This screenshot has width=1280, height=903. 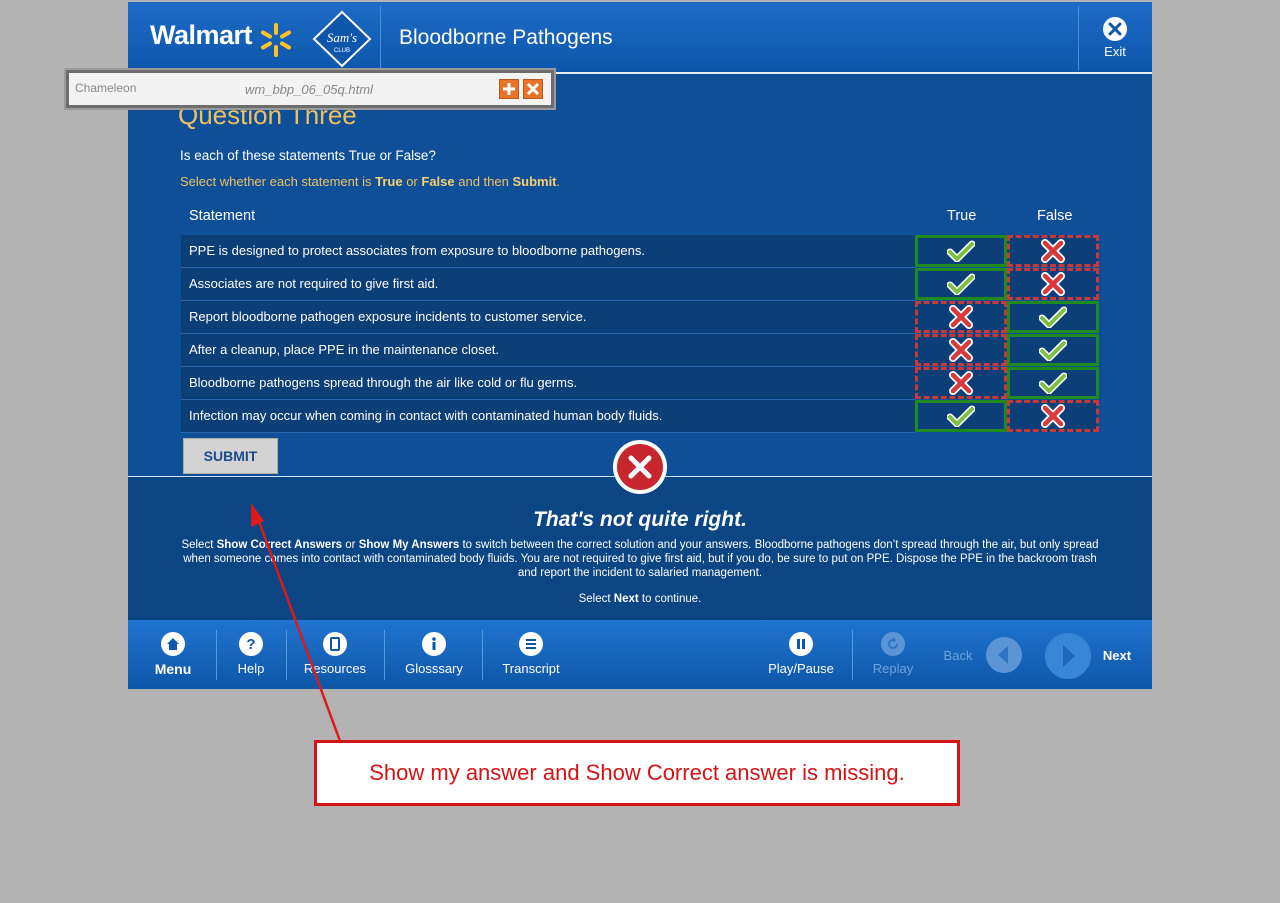 I want to click on expand-button, so click(x=509, y=89).